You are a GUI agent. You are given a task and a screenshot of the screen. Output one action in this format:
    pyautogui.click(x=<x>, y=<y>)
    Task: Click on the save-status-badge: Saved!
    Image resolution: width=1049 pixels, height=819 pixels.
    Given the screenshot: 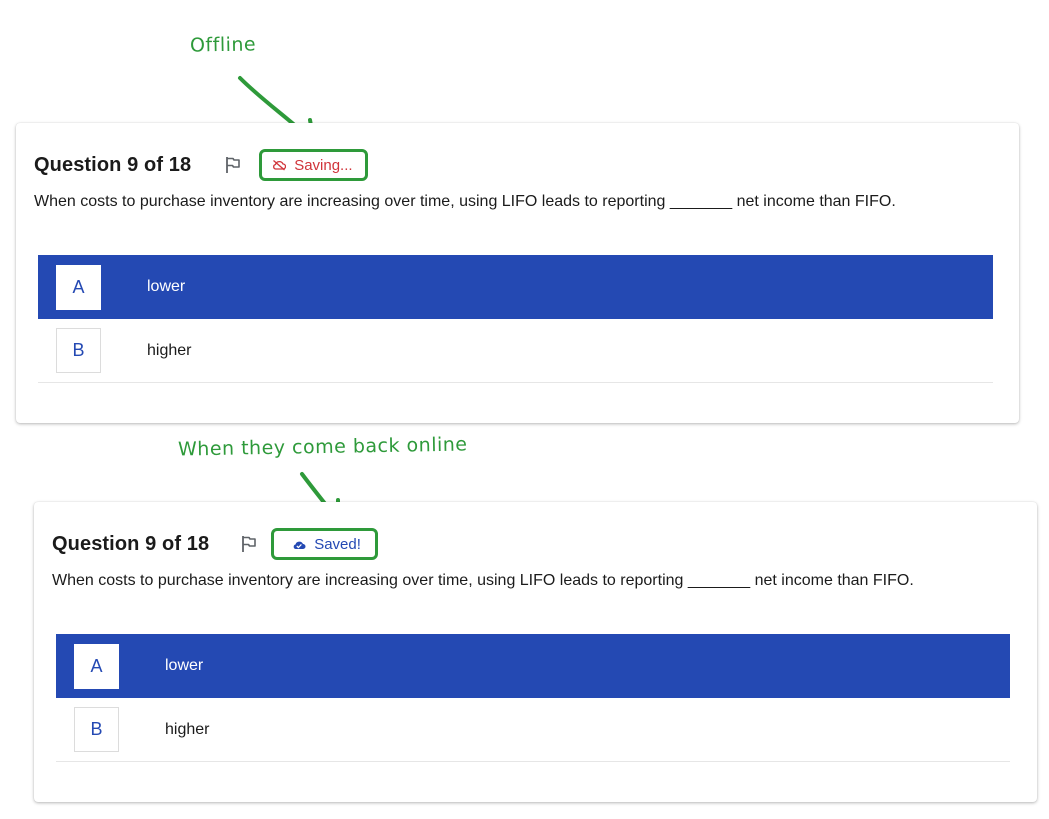 What is the action you would take?
    pyautogui.click(x=324, y=544)
    